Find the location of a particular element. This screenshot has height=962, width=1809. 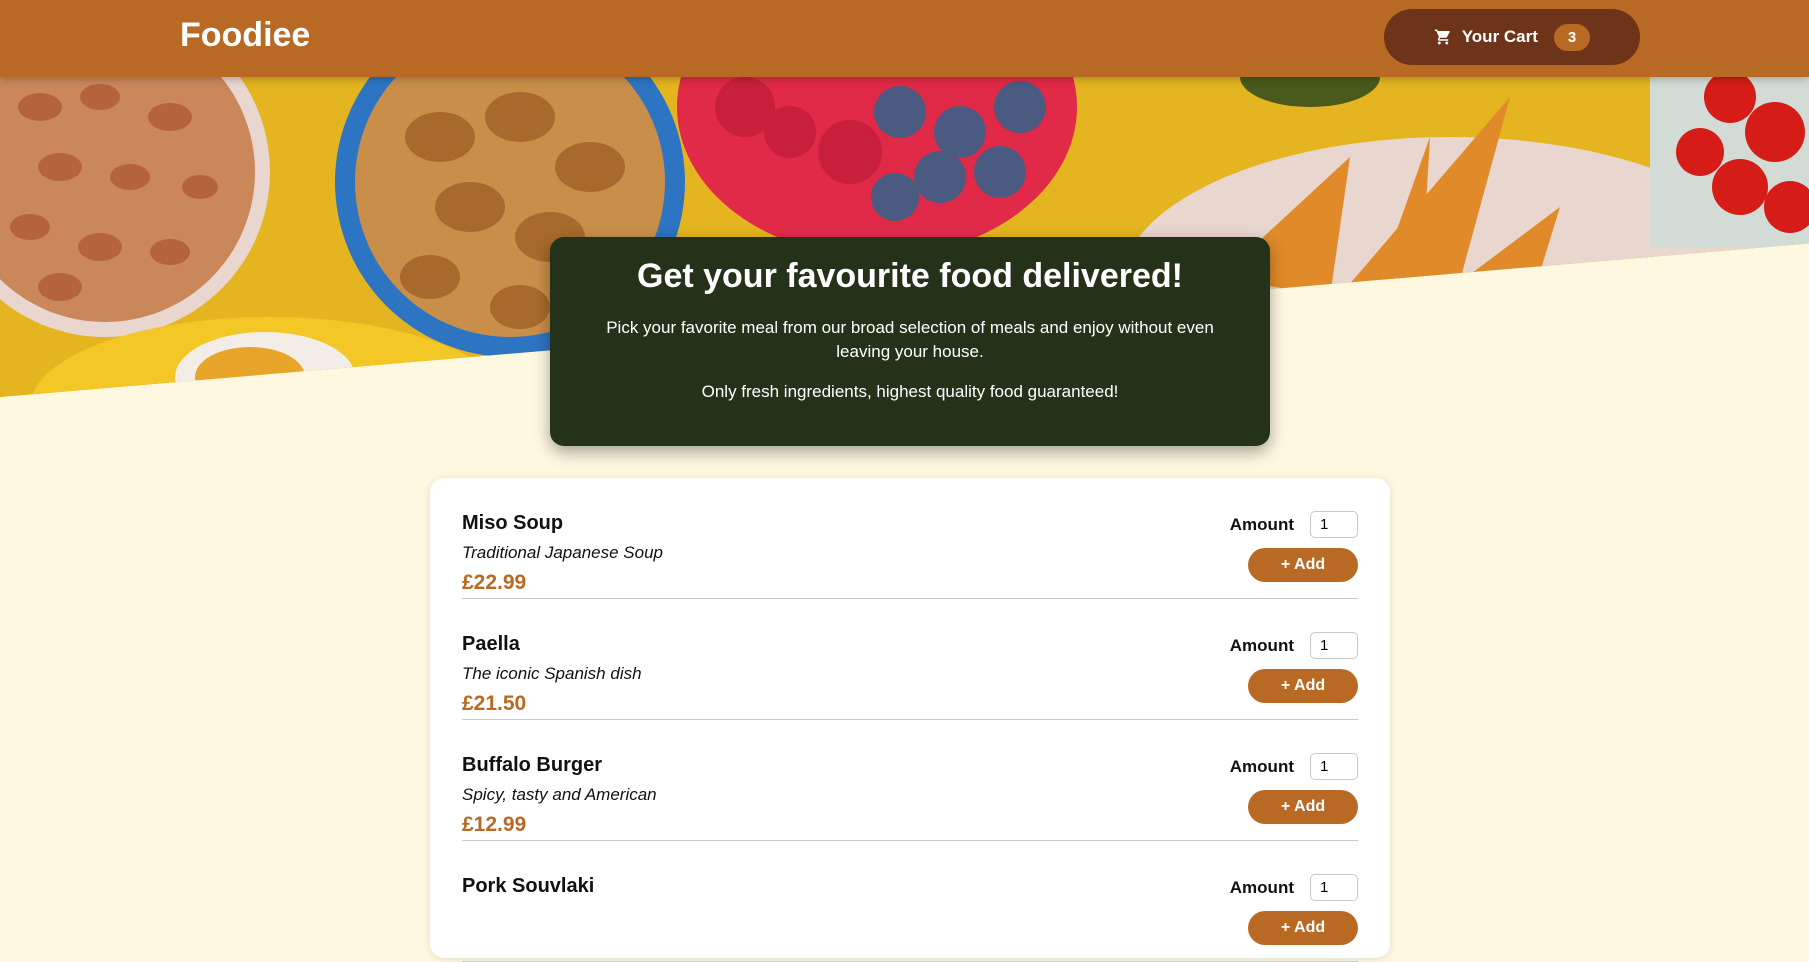

meal-price: £22.99 is located at coordinates (494, 582).